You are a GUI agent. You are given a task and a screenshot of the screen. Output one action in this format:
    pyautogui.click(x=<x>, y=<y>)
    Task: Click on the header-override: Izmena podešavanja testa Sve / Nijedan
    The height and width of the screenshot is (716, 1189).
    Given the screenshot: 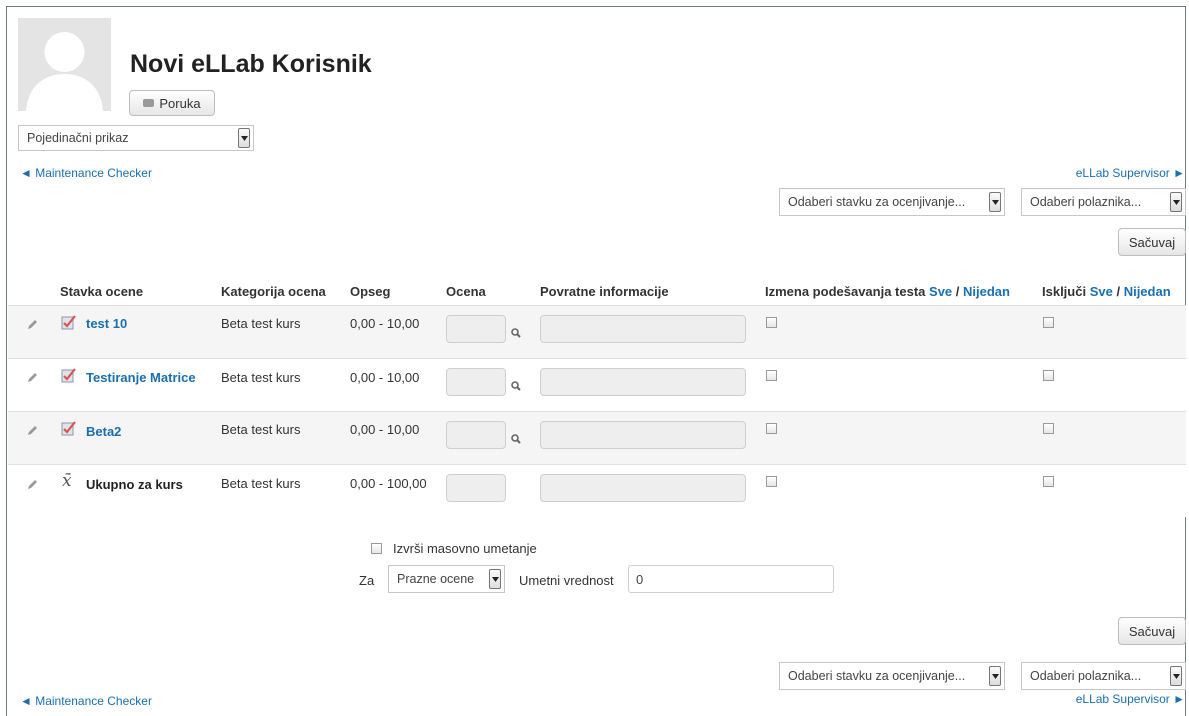 What is the action you would take?
    pyautogui.click(x=887, y=291)
    